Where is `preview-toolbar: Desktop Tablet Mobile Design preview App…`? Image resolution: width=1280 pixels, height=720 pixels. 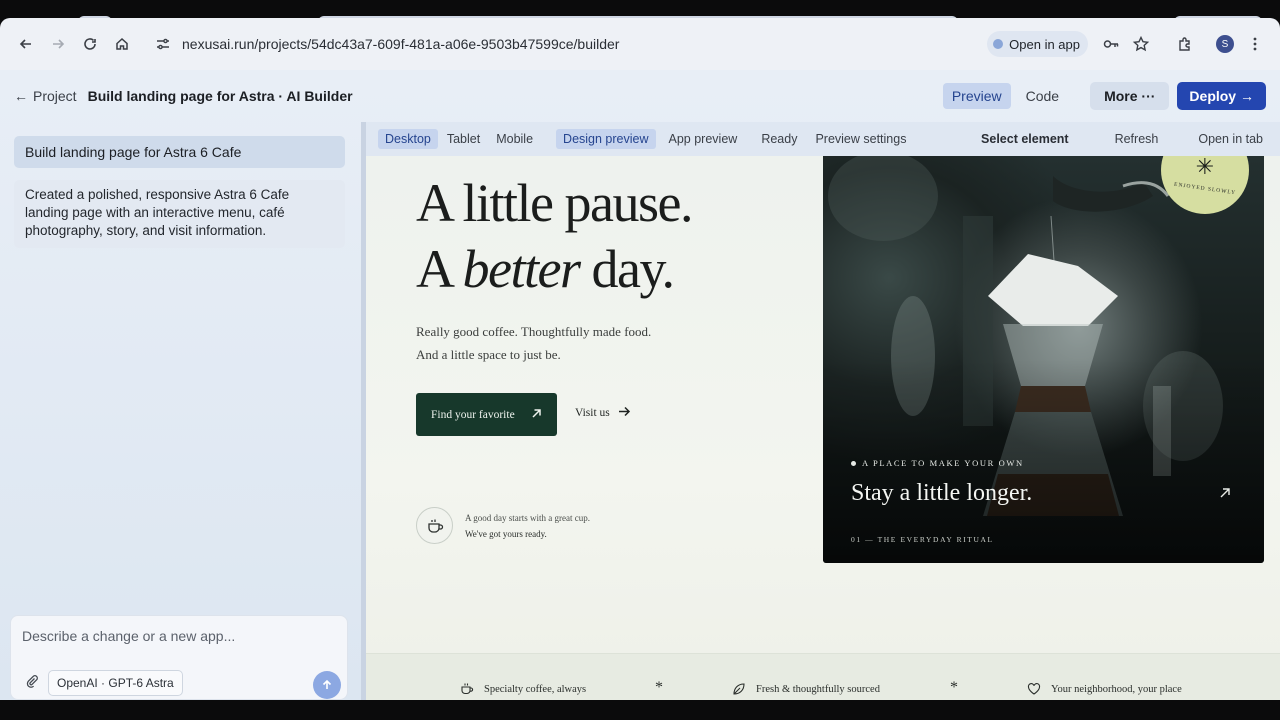 preview-toolbar: Desktop Tablet Mobile Design preview App… is located at coordinates (823, 139).